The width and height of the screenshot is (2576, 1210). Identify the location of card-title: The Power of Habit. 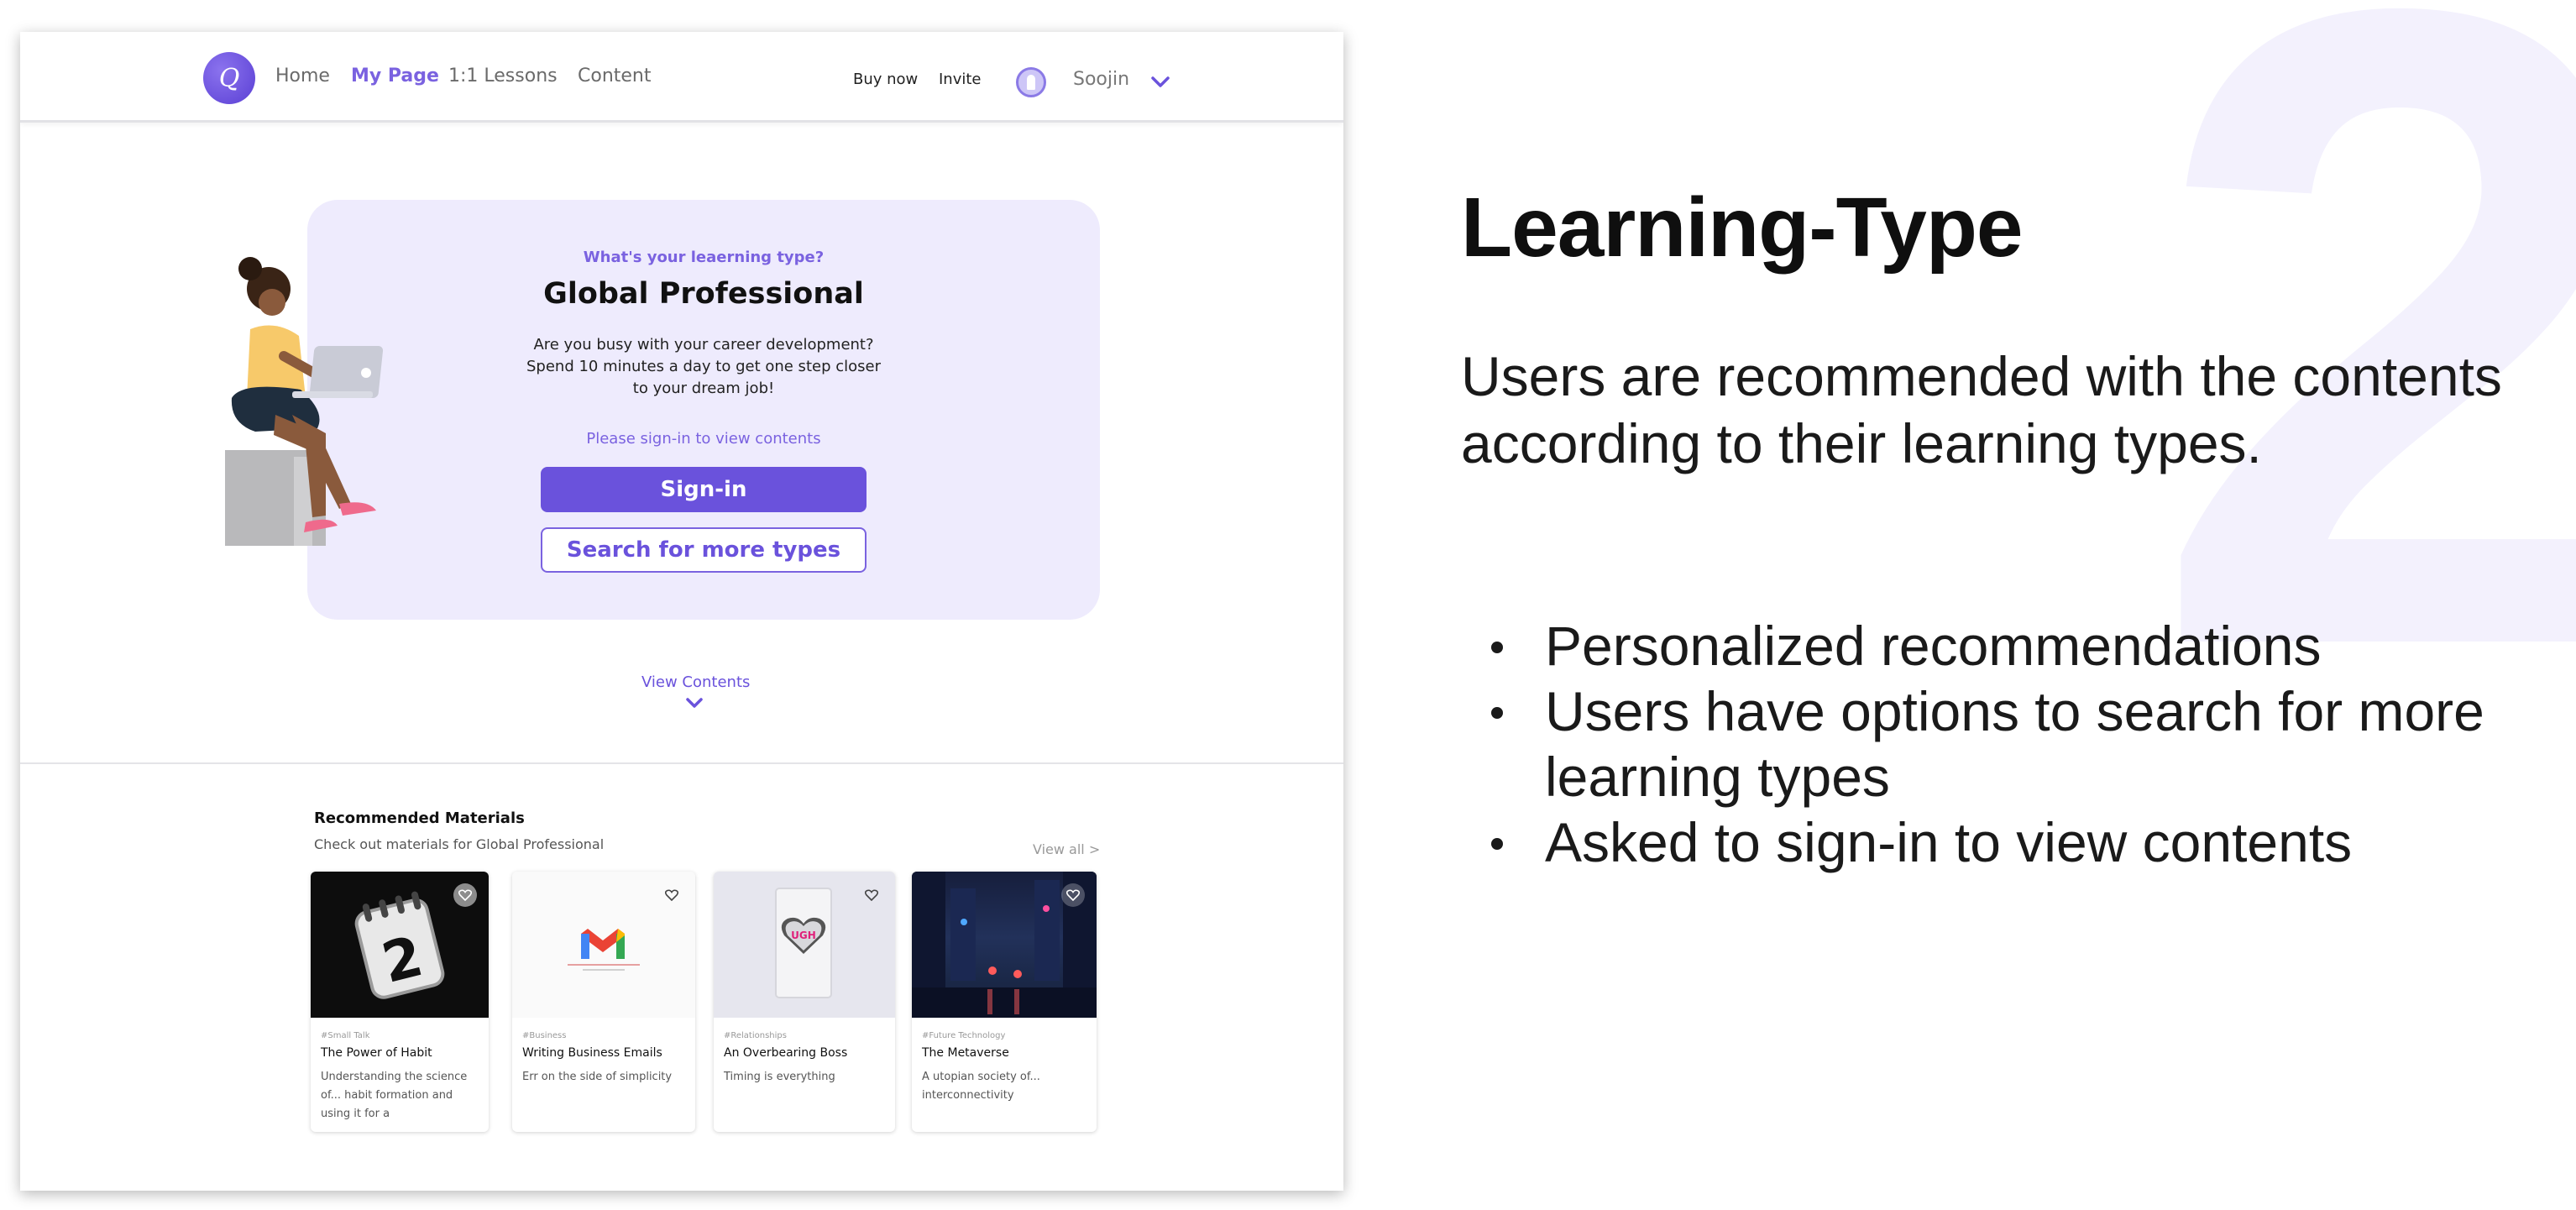
(376, 1053).